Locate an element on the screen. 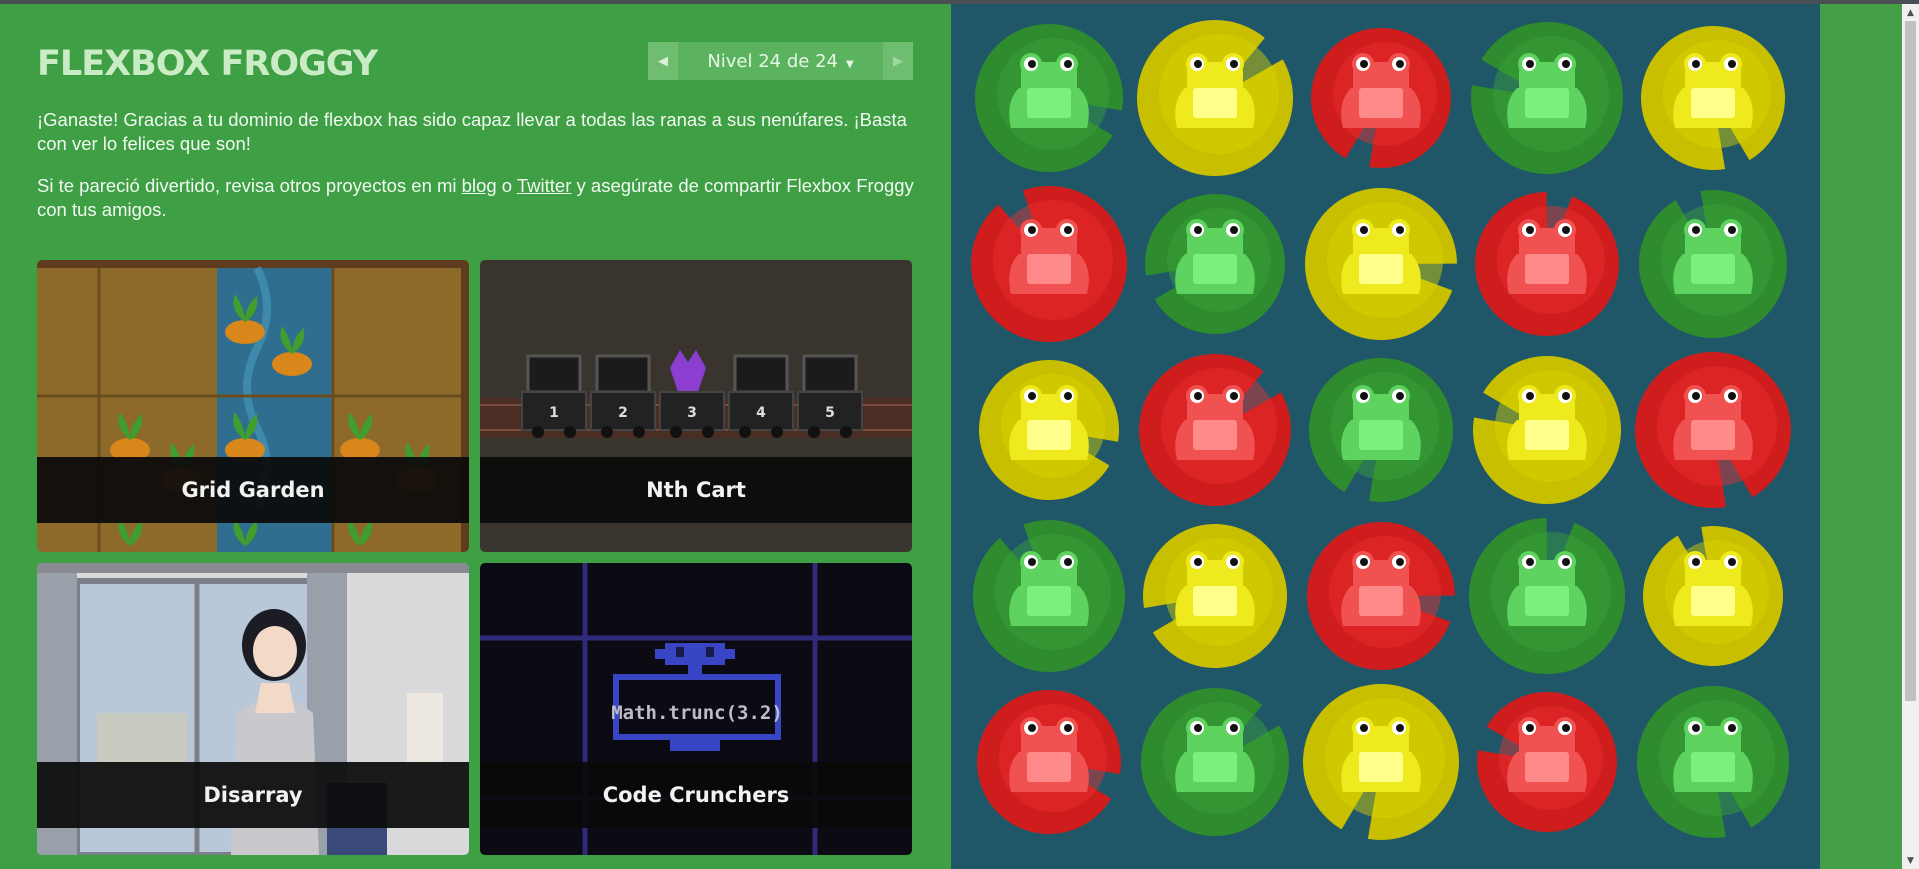 This screenshot has height=869, width=1919. previous-level-button: ◀ is located at coordinates (663, 61).